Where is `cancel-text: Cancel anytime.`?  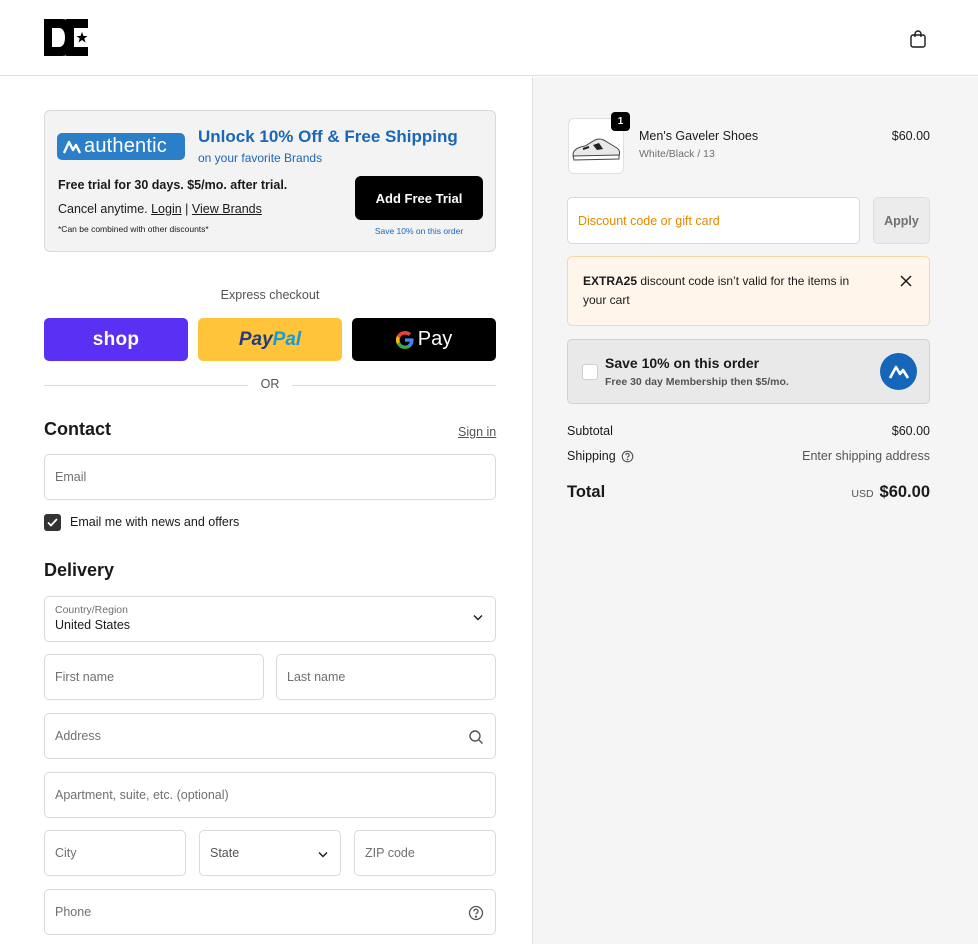 cancel-text: Cancel anytime. is located at coordinates (103, 209).